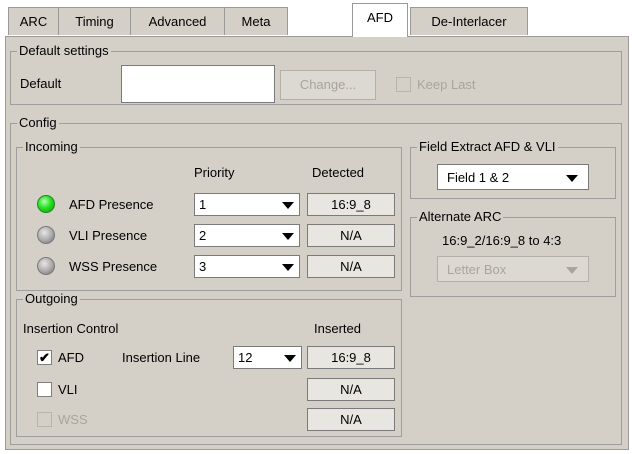 The image size is (632, 454). What do you see at coordinates (351, 235) in the screenshot?
I see `vli-detected-value: N/A` at bounding box center [351, 235].